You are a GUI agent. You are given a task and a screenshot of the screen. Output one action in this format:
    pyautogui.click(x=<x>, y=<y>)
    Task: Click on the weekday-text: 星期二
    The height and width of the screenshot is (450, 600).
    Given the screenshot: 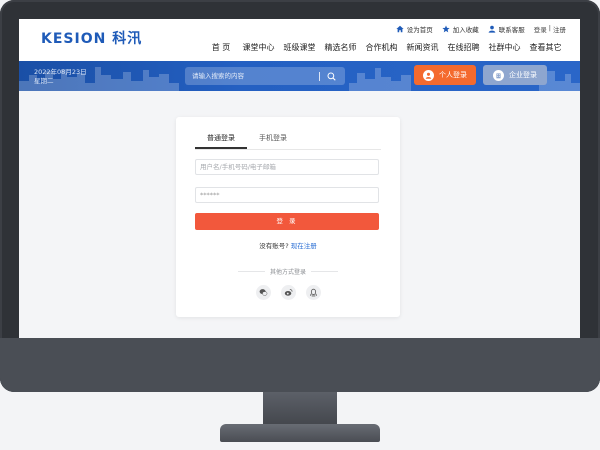 What is the action you would take?
    pyautogui.click(x=44, y=81)
    